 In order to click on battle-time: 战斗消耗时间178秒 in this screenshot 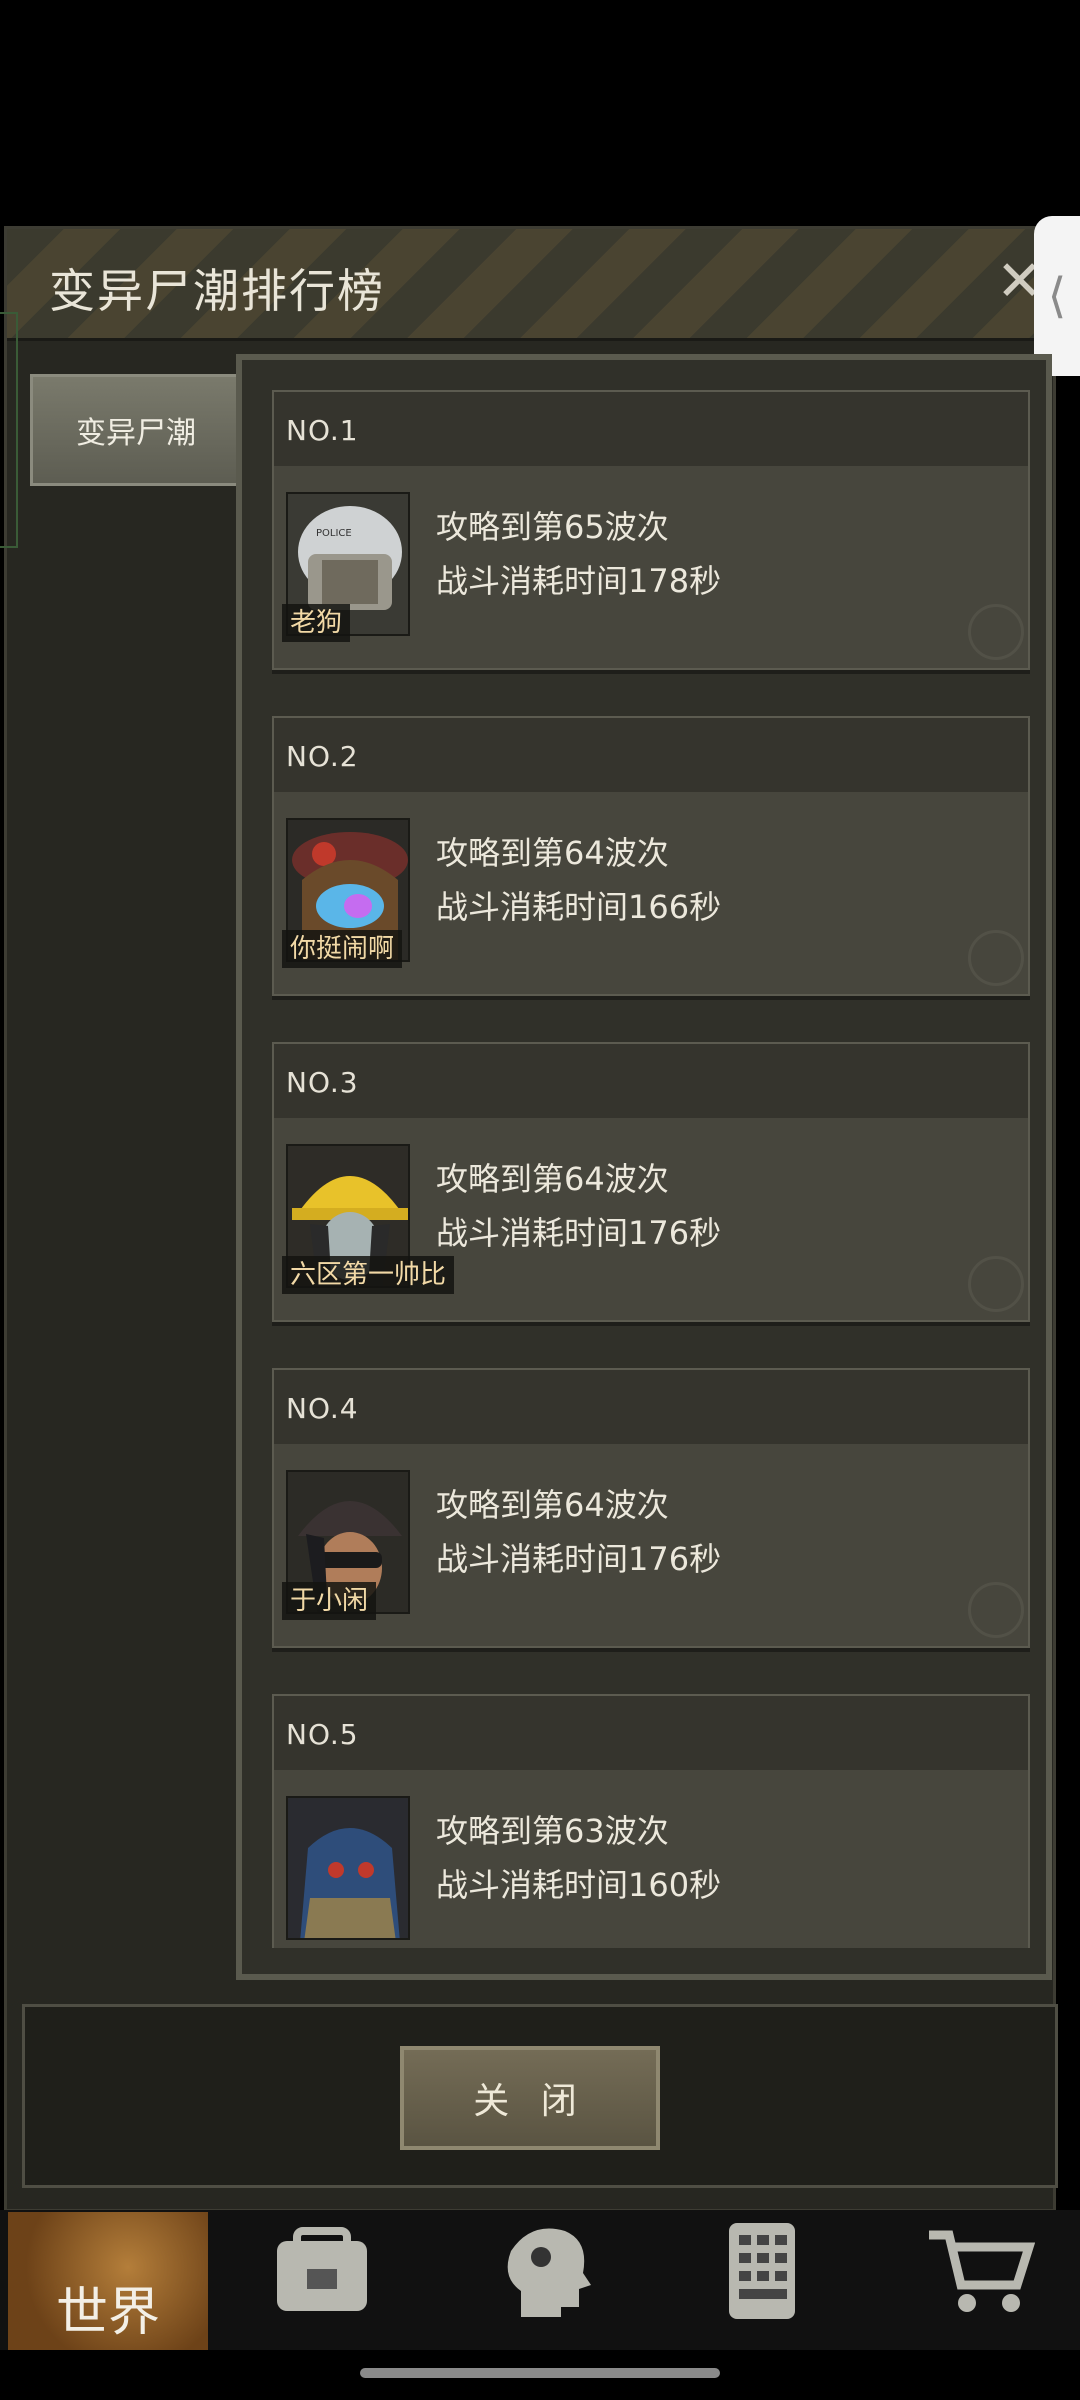, I will do `click(579, 581)`.